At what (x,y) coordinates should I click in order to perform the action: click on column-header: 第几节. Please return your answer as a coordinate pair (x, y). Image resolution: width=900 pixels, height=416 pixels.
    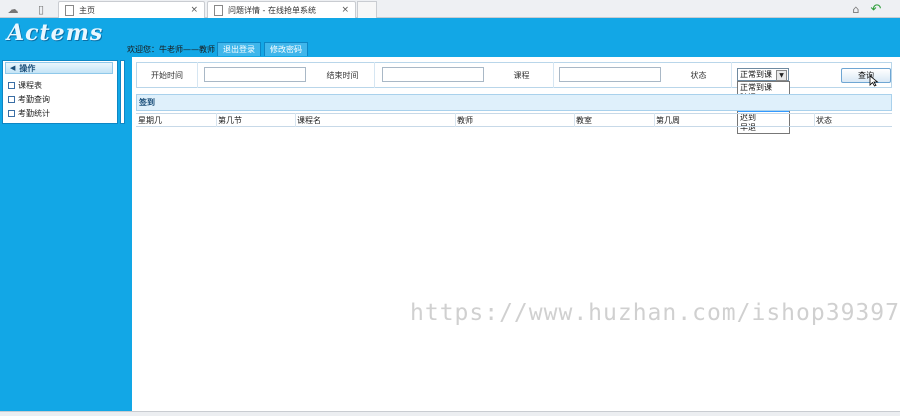
    Looking at the image, I should click on (230, 120).